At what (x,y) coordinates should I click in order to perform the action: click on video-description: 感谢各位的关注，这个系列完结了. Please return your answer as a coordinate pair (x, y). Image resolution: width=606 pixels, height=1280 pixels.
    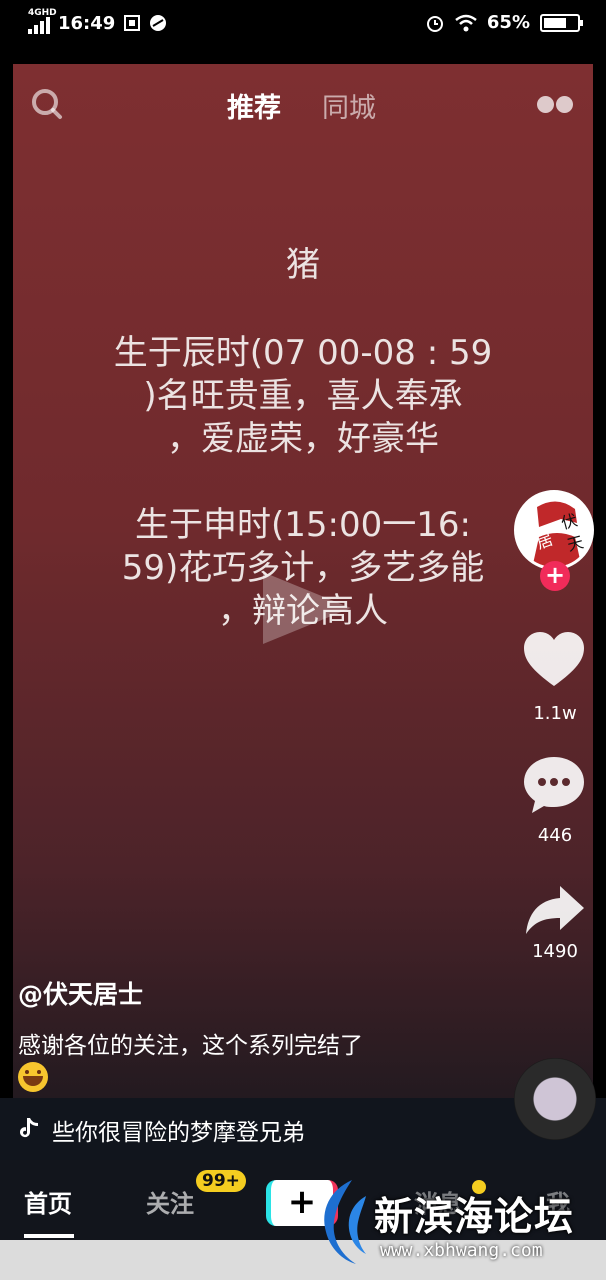
    Looking at the image, I should click on (190, 1046).